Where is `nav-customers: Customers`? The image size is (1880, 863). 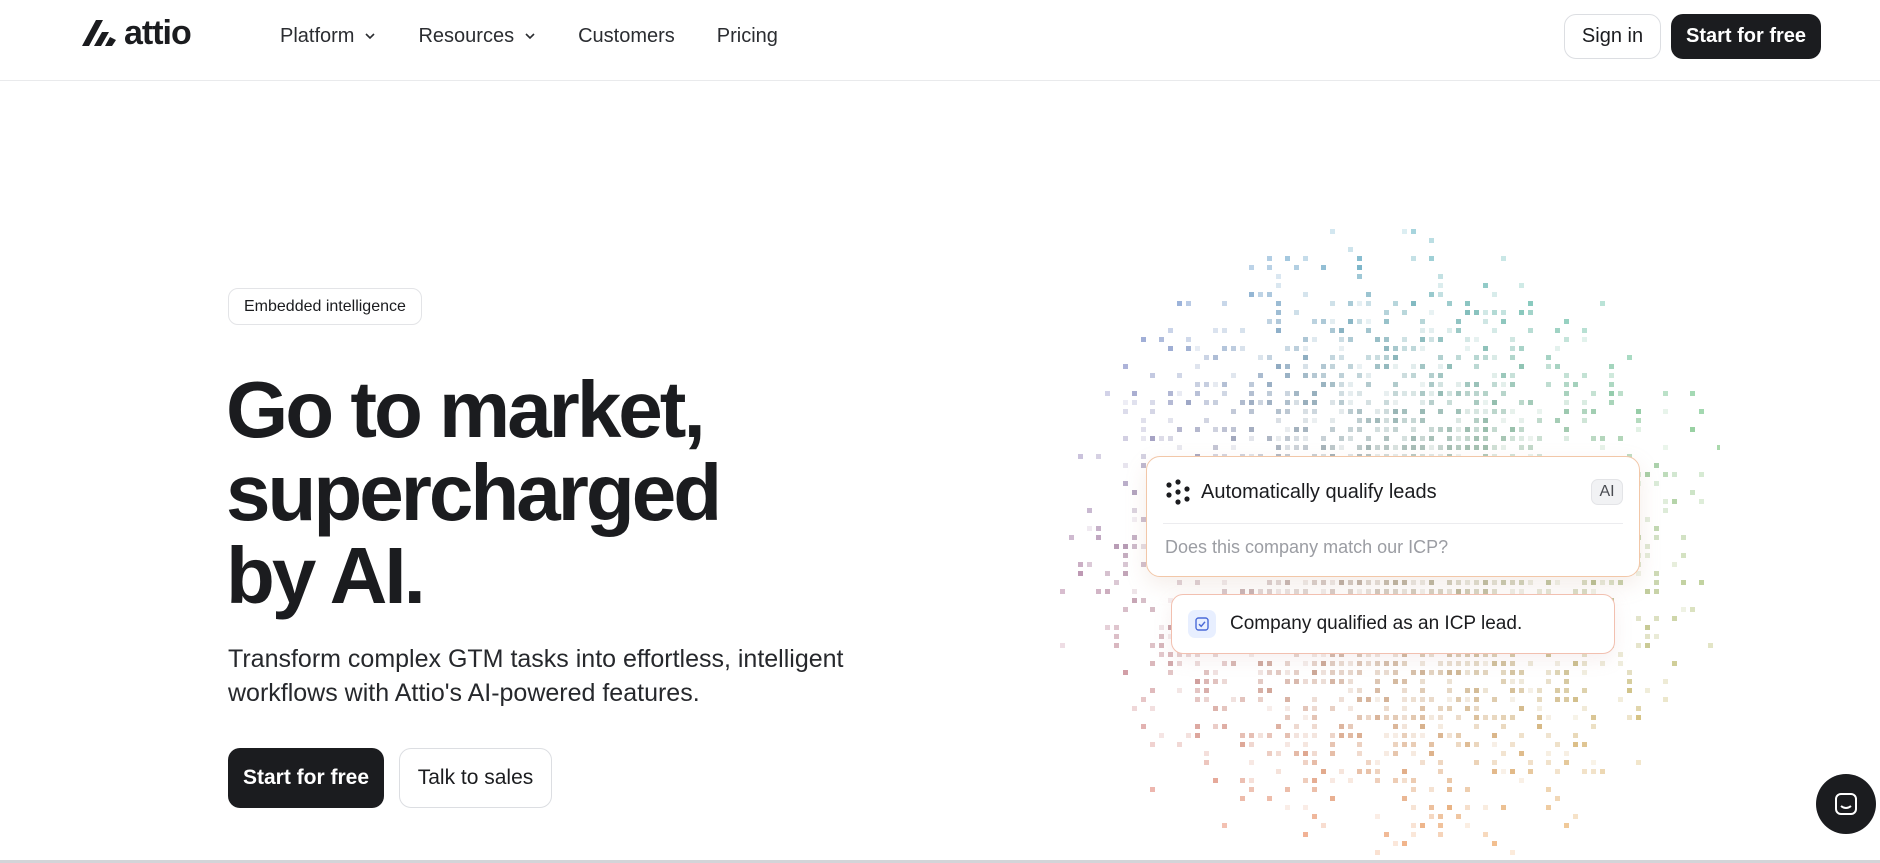 nav-customers: Customers is located at coordinates (626, 36).